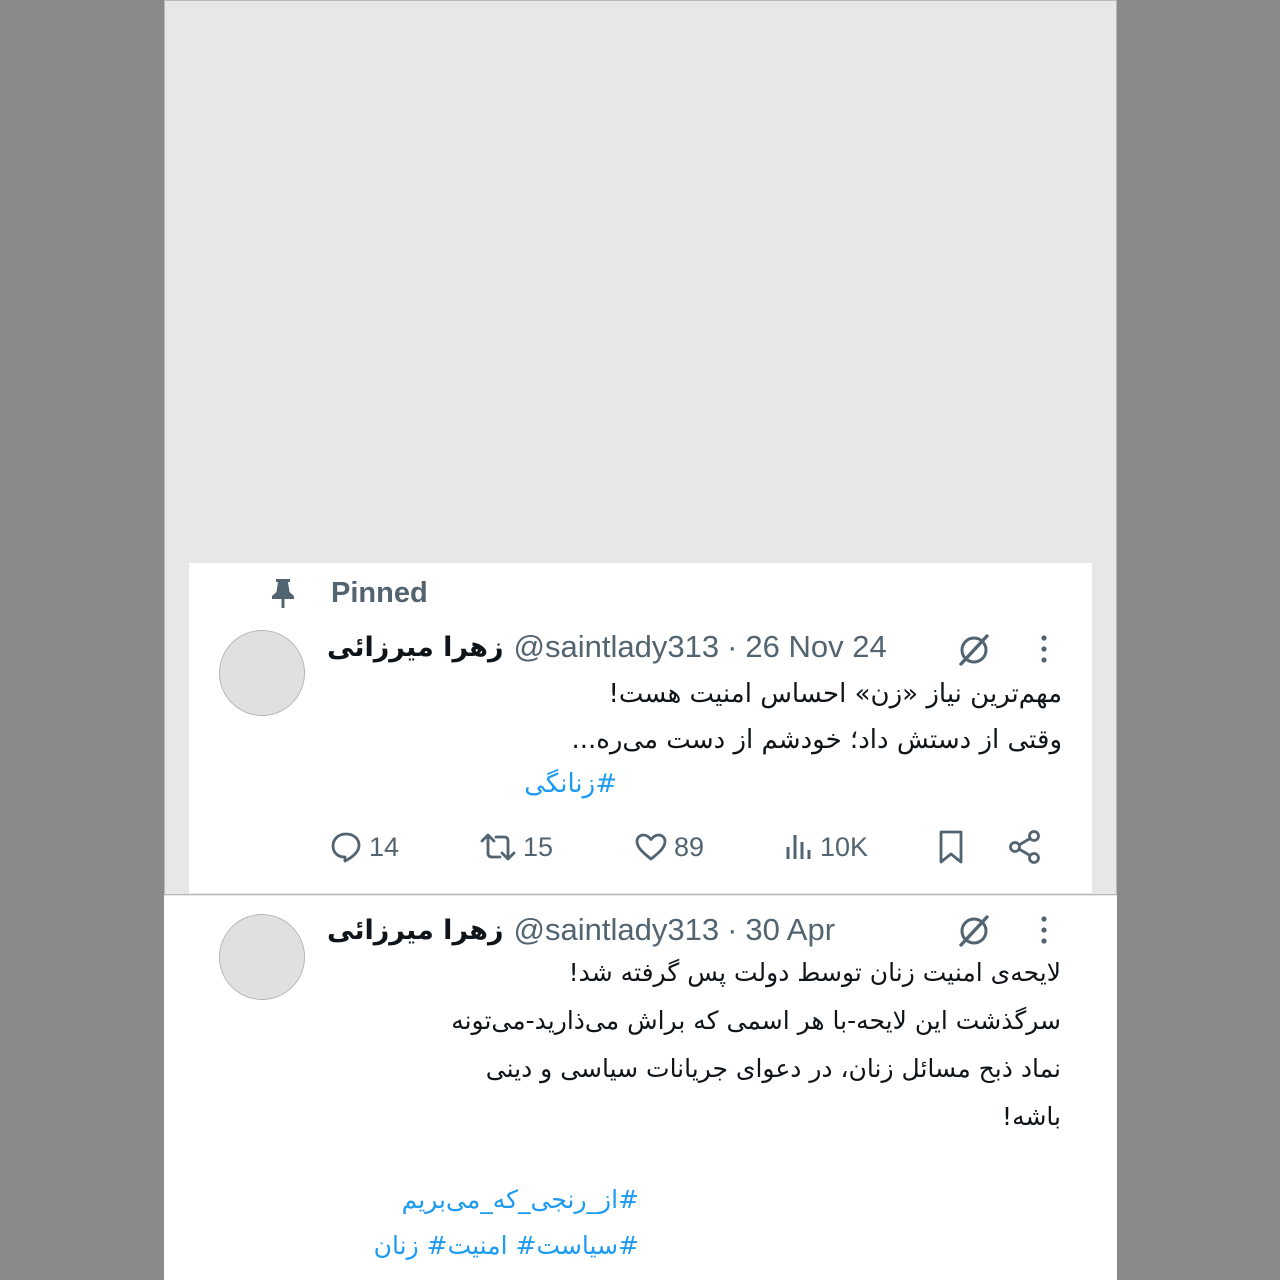 This screenshot has width=1280, height=1280. I want to click on tweet-date: 26 Nov 24, so click(815, 647).